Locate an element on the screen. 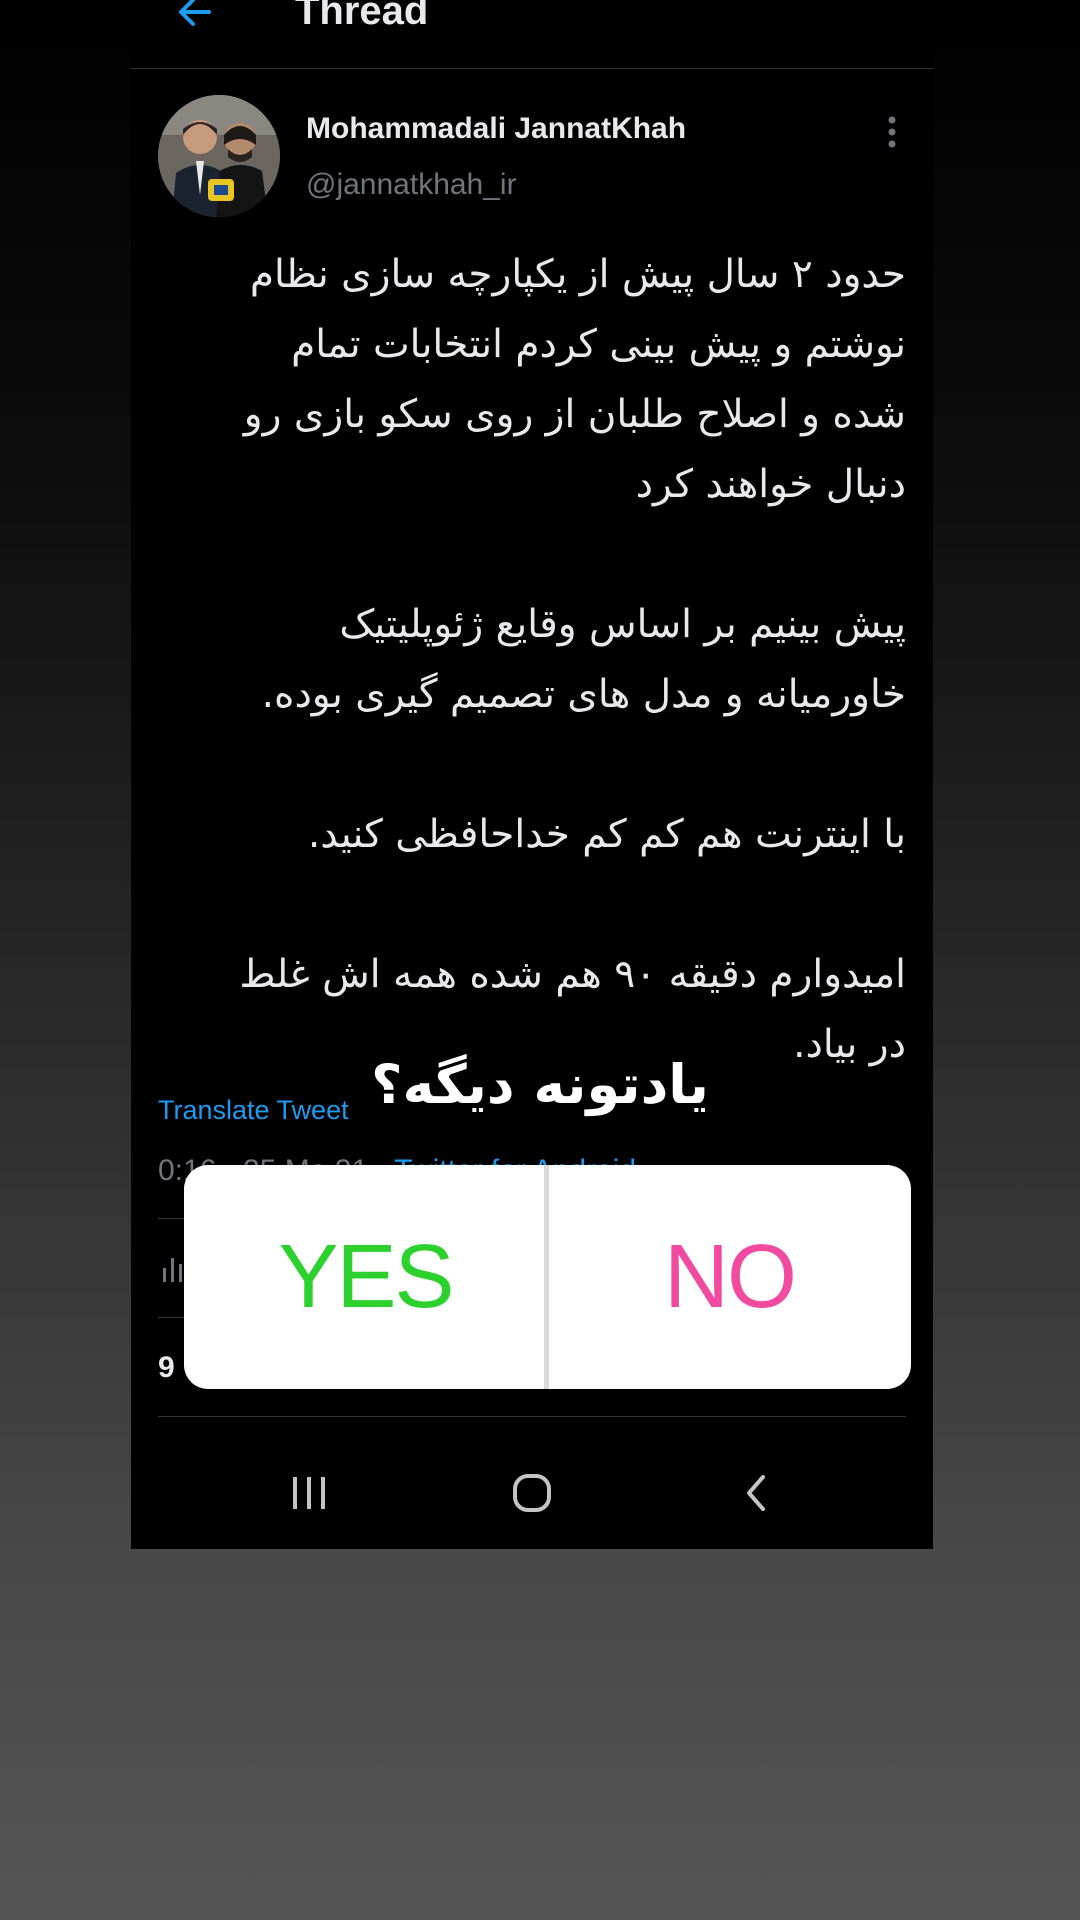 The height and width of the screenshot is (1920, 1080). poll-yes-button: YES is located at coordinates (365, 1277).